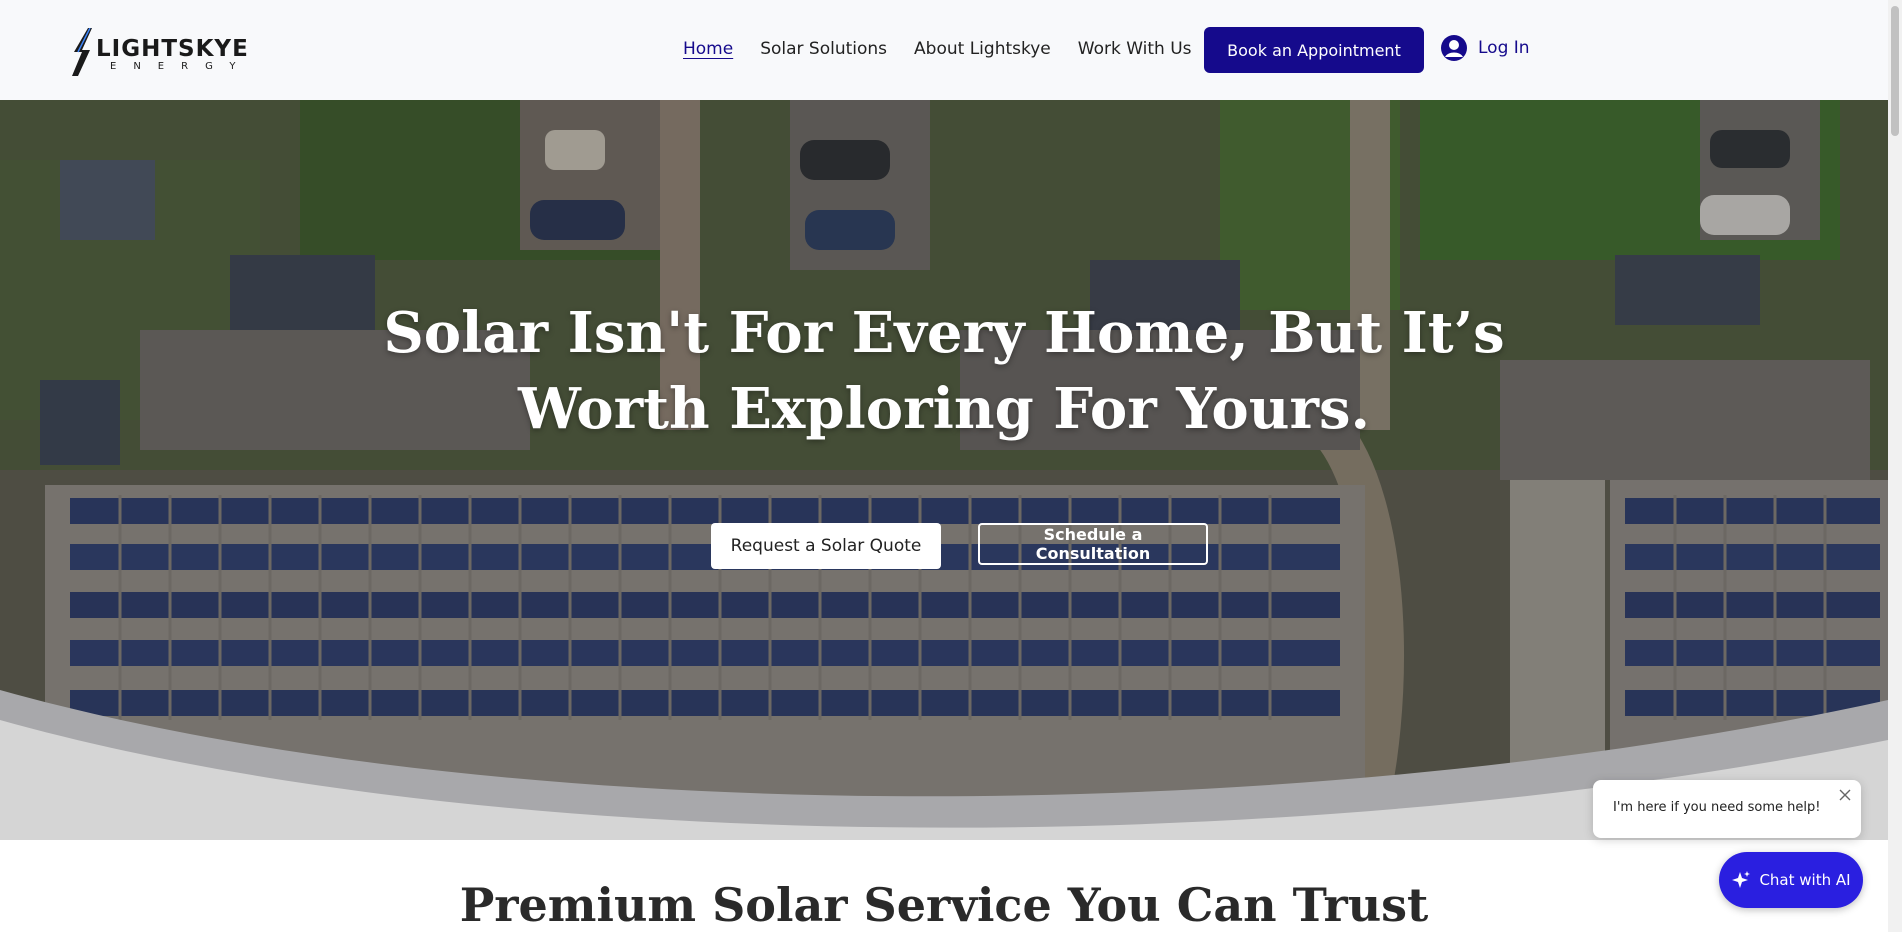 This screenshot has width=1902, height=932. I want to click on chat-with-ai-button: Chat with AI, so click(1791, 880).